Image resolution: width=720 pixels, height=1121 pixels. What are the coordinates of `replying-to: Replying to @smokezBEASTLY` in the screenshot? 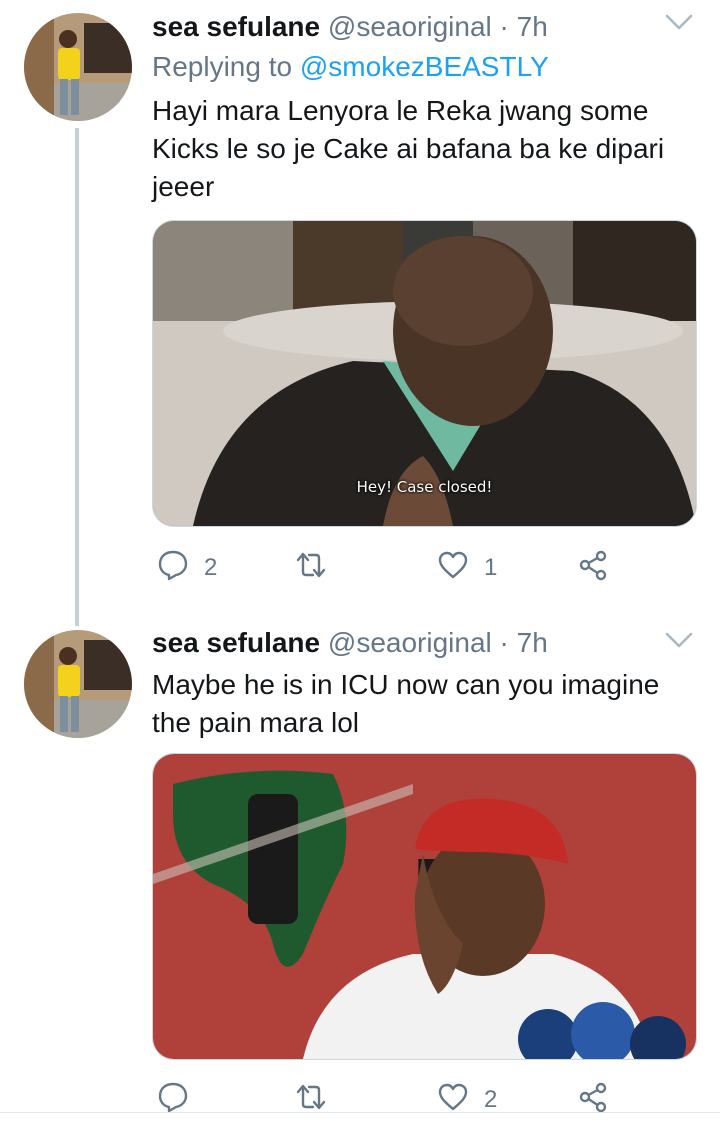 It's located at (350, 67).